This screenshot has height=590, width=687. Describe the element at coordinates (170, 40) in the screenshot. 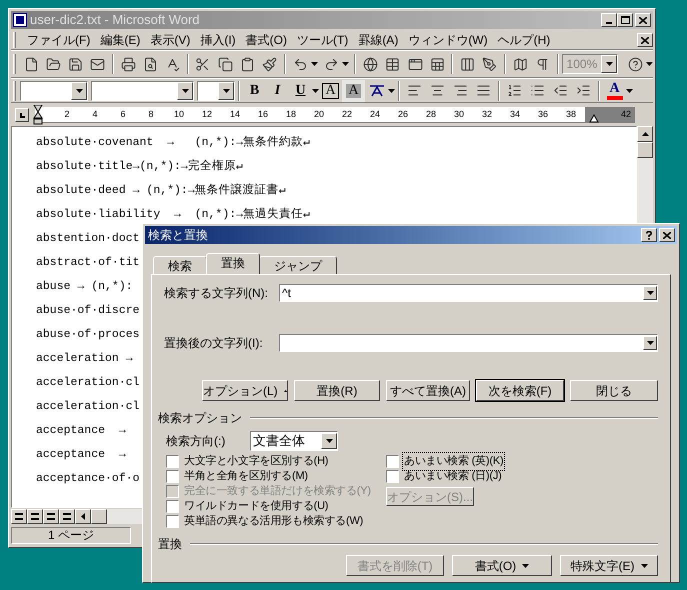

I see `menu-item: 表示(V)` at that location.